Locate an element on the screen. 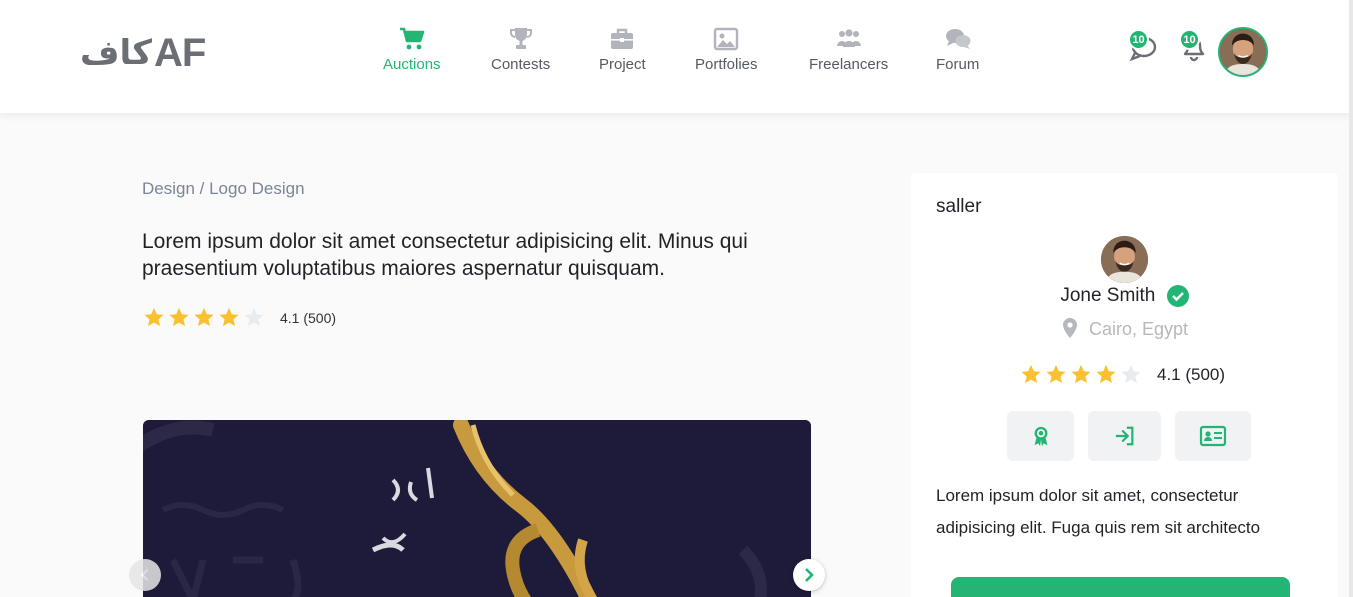 This screenshot has width=1353, height=597. cart-icon is located at coordinates (412, 38).